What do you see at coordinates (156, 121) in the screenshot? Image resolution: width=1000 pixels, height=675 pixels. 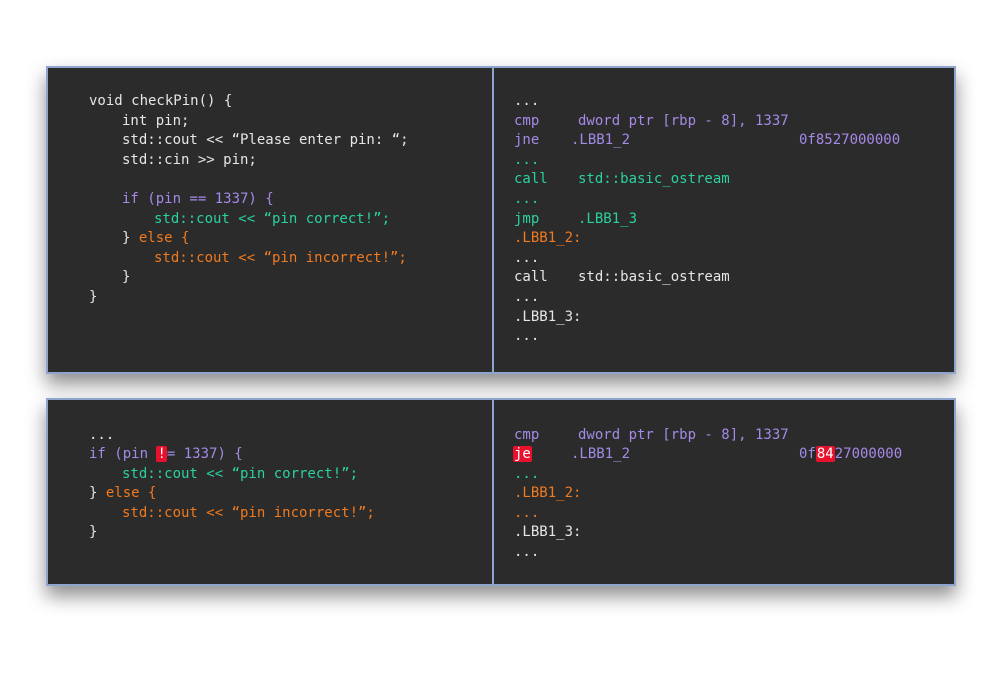 I see `code-line: int pin;` at bounding box center [156, 121].